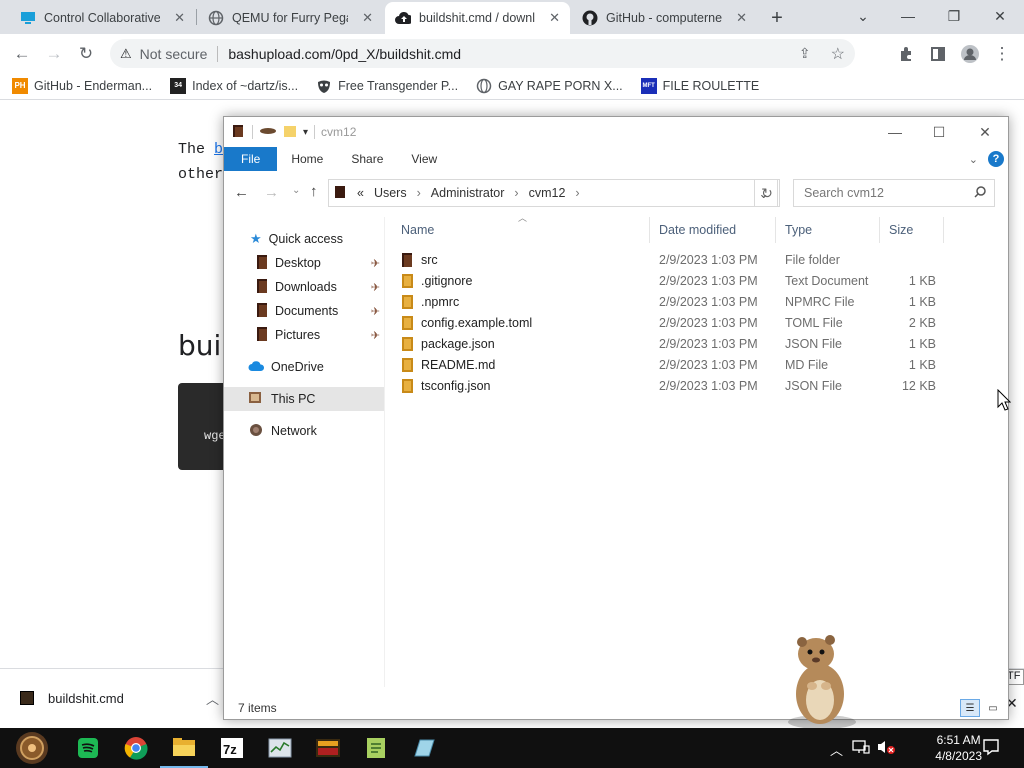 The height and width of the screenshot is (768, 1024). Describe the element at coordinates (314, 191) in the screenshot. I see `up-icon: ↑` at that location.